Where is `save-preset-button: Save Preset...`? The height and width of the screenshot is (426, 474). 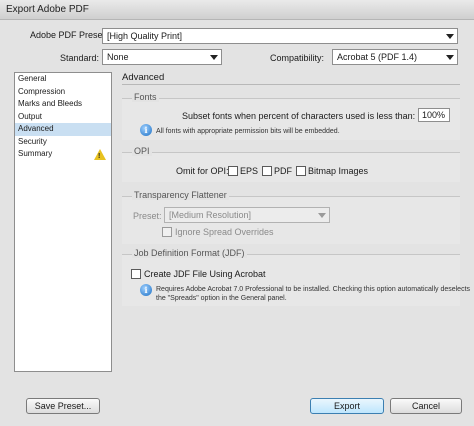
save-preset-button: Save Preset... is located at coordinates (63, 406).